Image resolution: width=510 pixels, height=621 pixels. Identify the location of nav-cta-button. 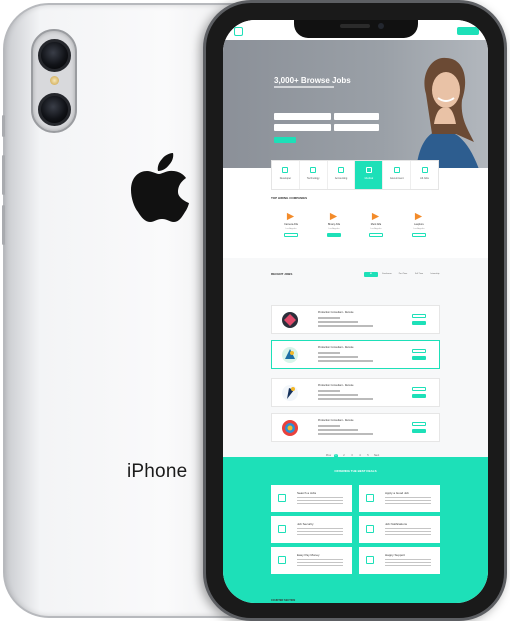
(468, 31).